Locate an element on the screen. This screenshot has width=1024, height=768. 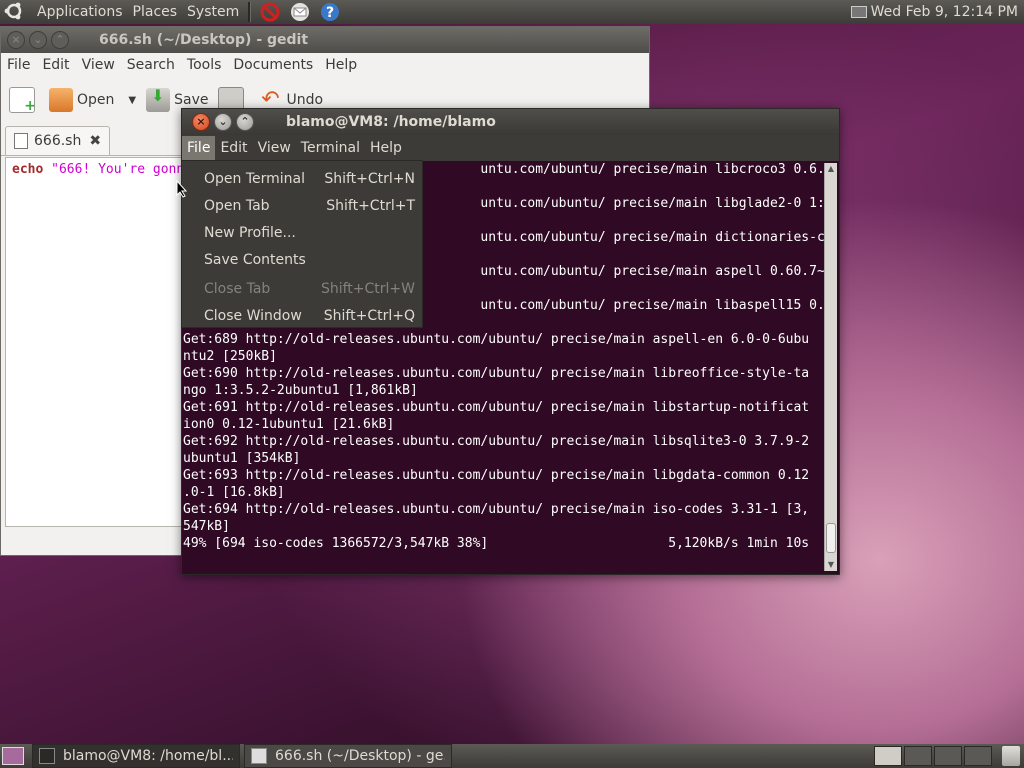
menu-item-save-contents: Save Contents is located at coordinates (302, 259).